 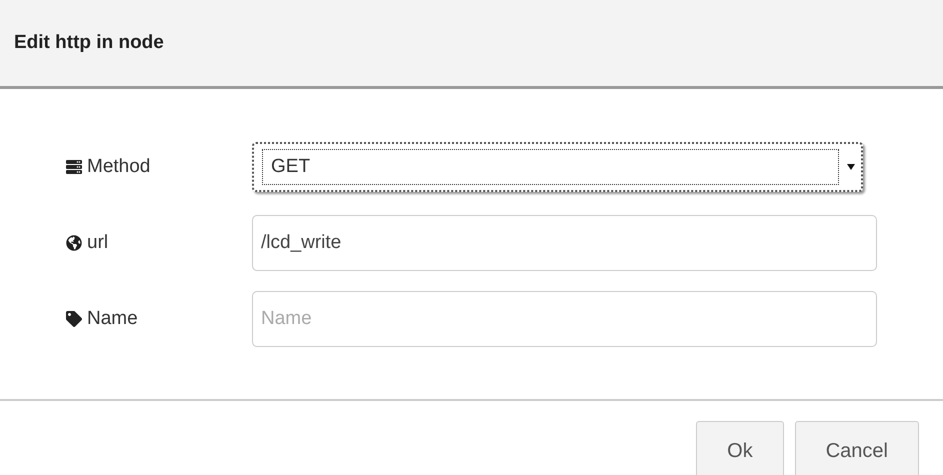 What do you see at coordinates (557, 167) in the screenshot?
I see `method-select: GET` at bounding box center [557, 167].